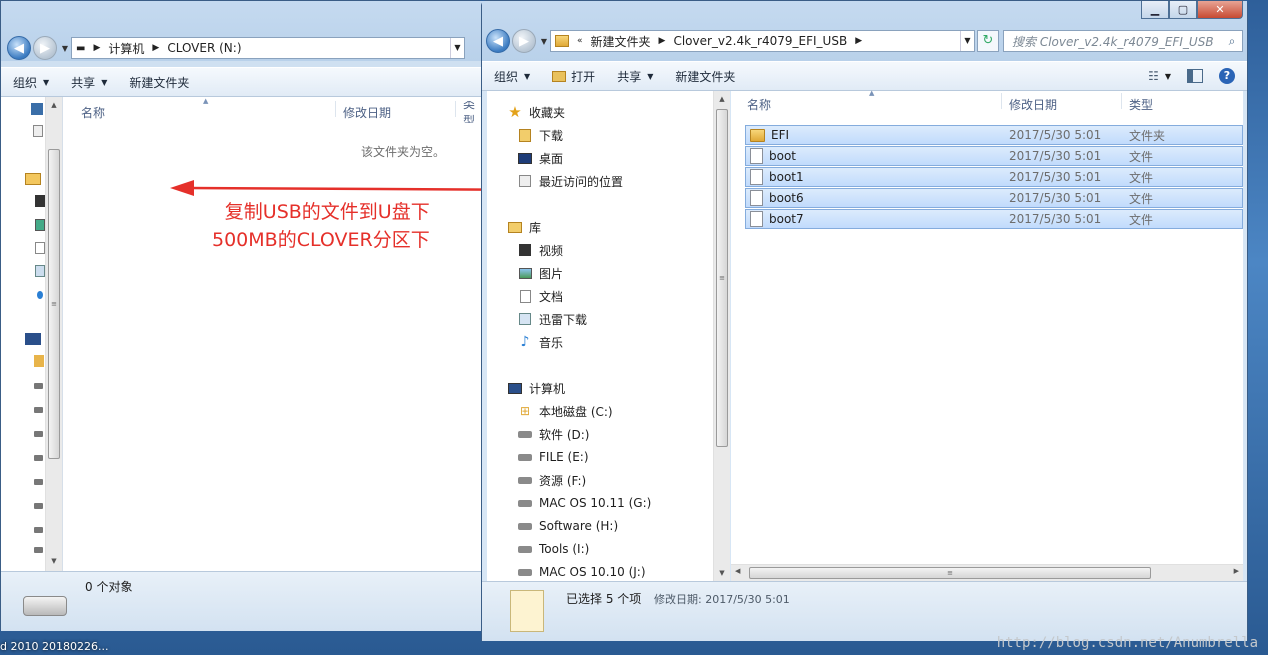  Describe the element at coordinates (515, 227) in the screenshot. I see `library-folder-icon` at that location.